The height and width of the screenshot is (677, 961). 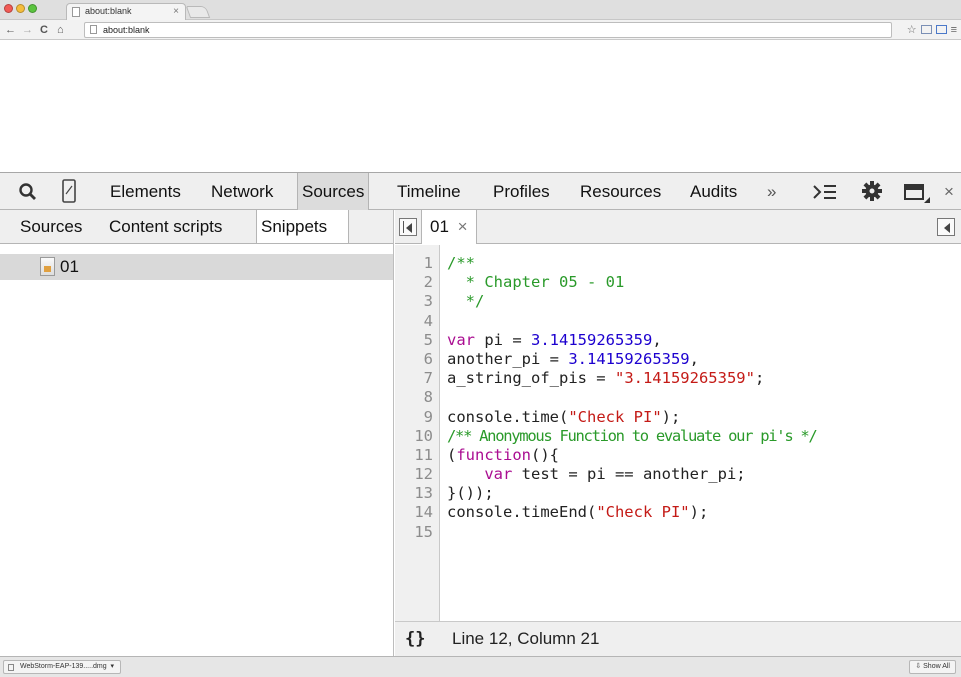 I want to click on editor-tab-close-icon: ×, so click(x=463, y=226).